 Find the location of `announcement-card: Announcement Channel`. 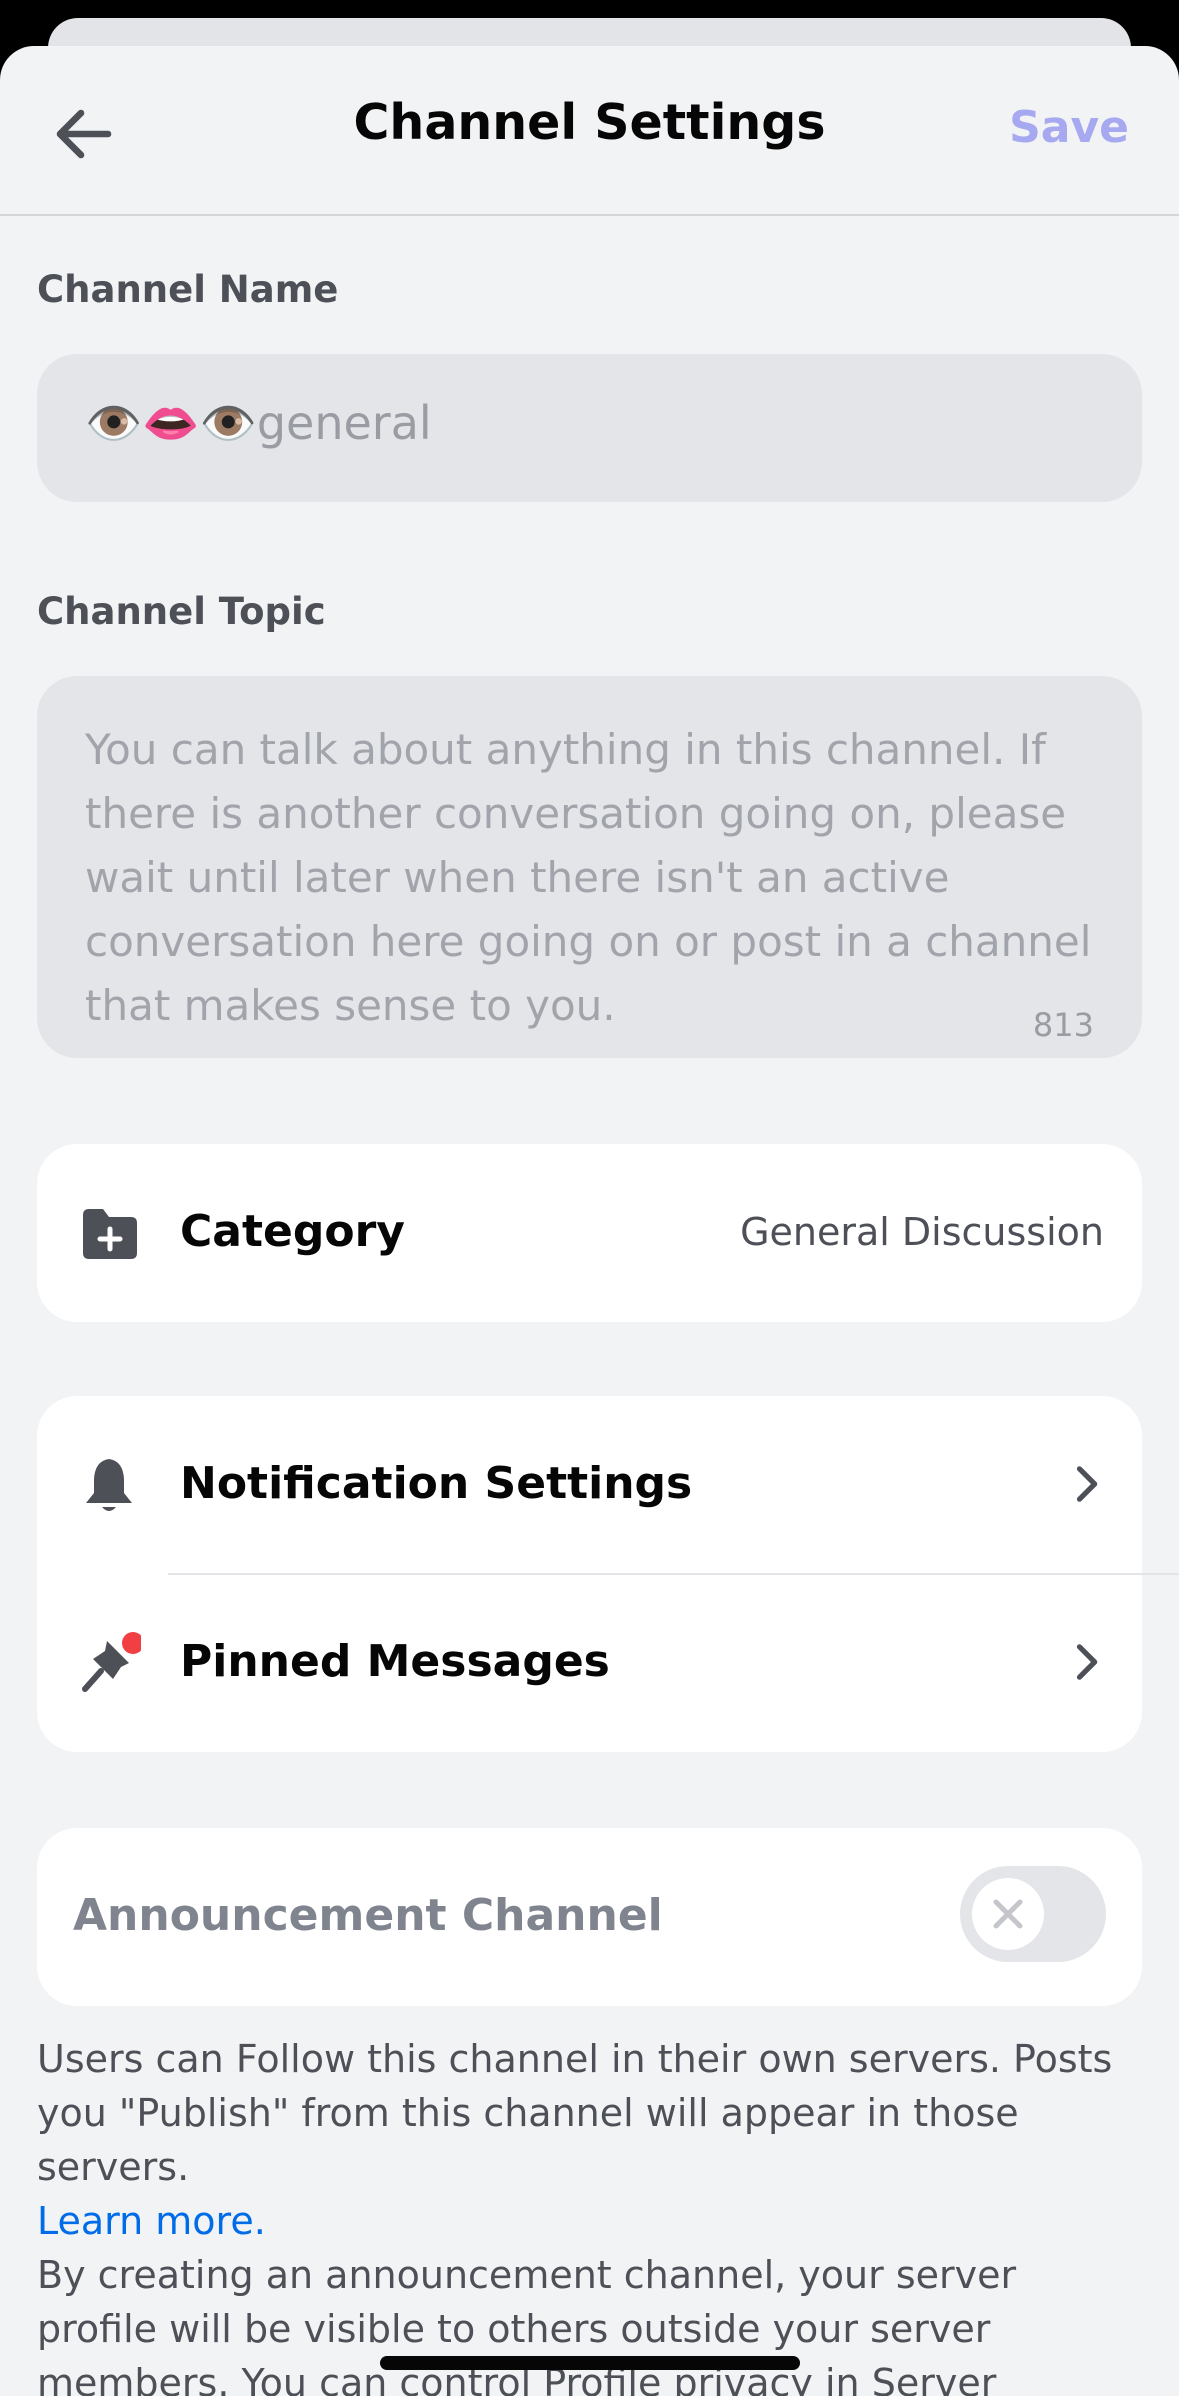

announcement-card: Announcement Channel is located at coordinates (589, 1917).